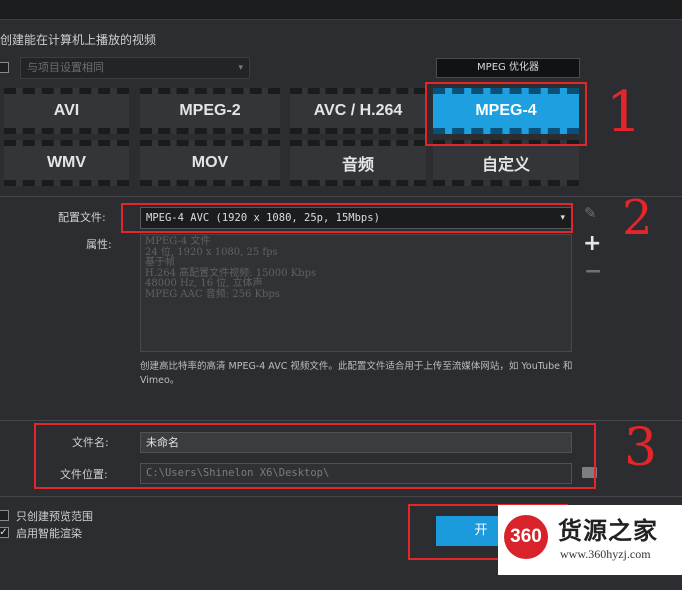  I want to click on smart-render-label: 启用智能渲染, so click(49, 533).